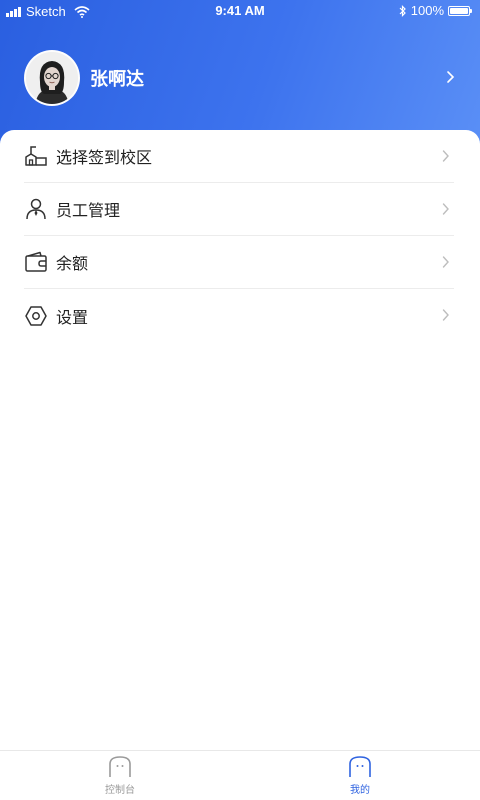 This screenshot has width=480, height=800. Describe the element at coordinates (36, 156) in the screenshot. I see `school-icon` at that location.